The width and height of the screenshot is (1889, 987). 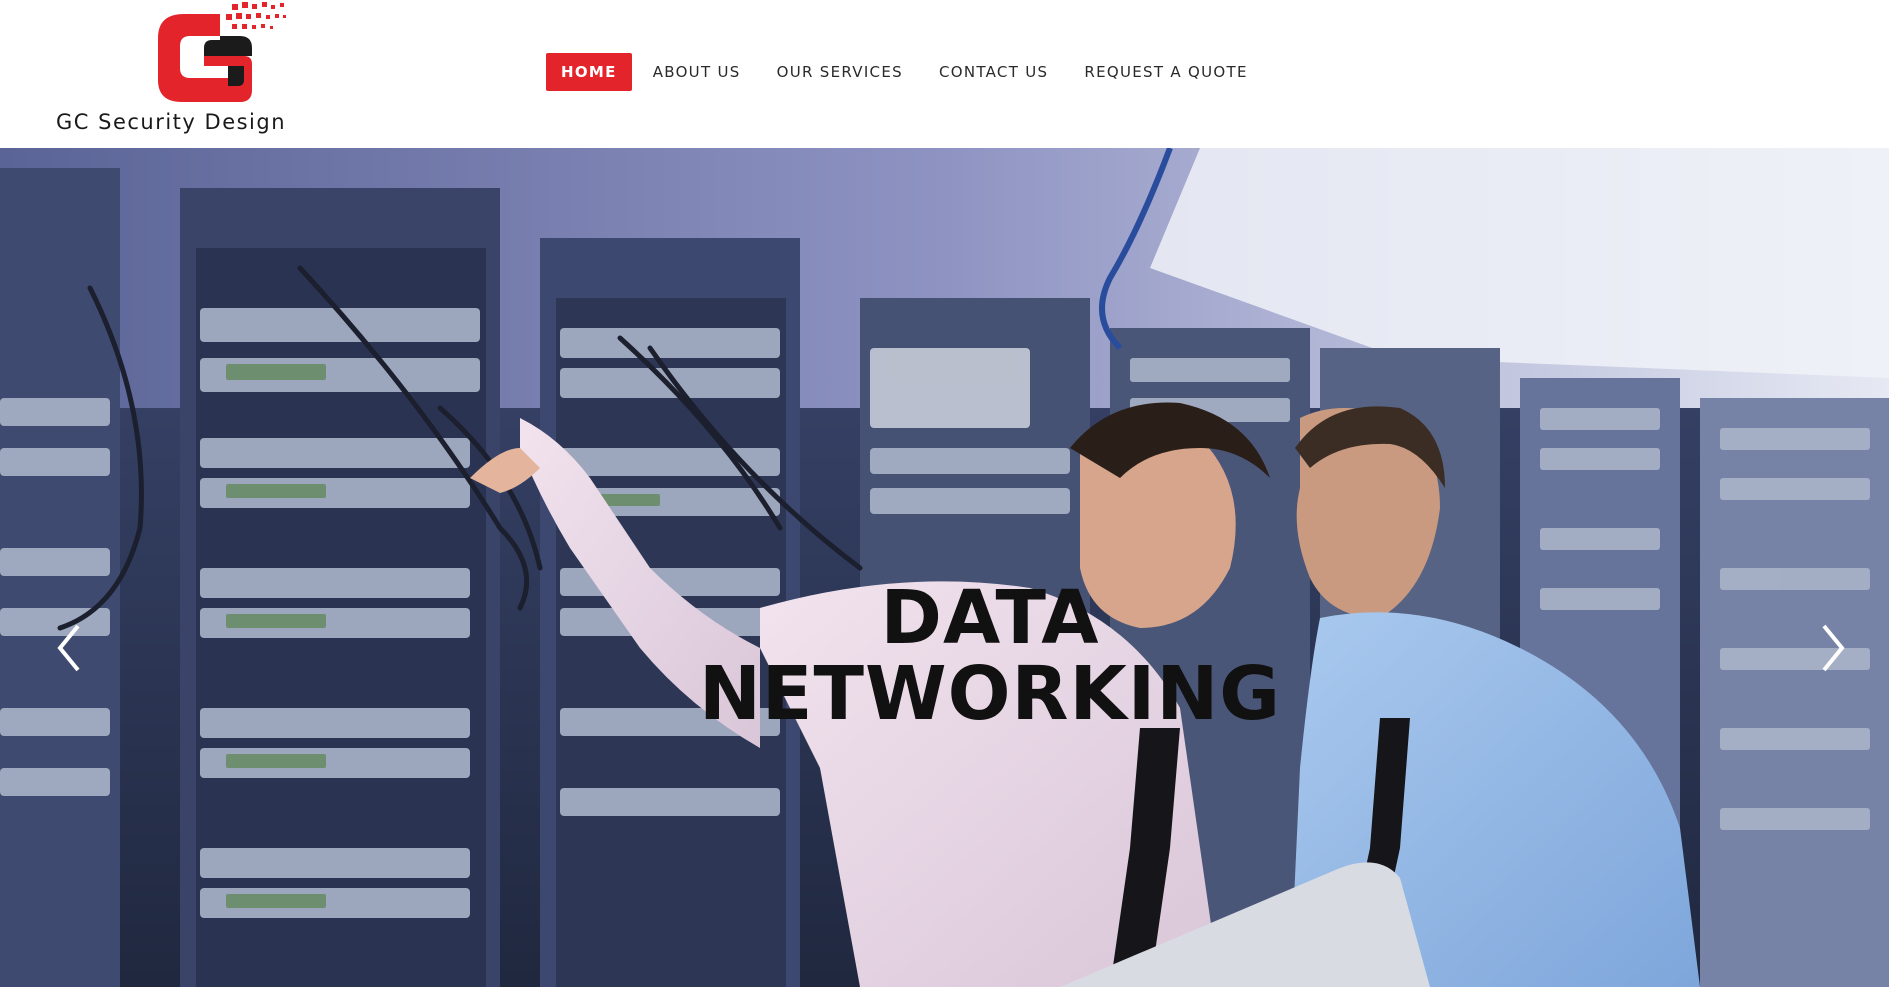 I want to click on nav-home: HOME, so click(x=589, y=72).